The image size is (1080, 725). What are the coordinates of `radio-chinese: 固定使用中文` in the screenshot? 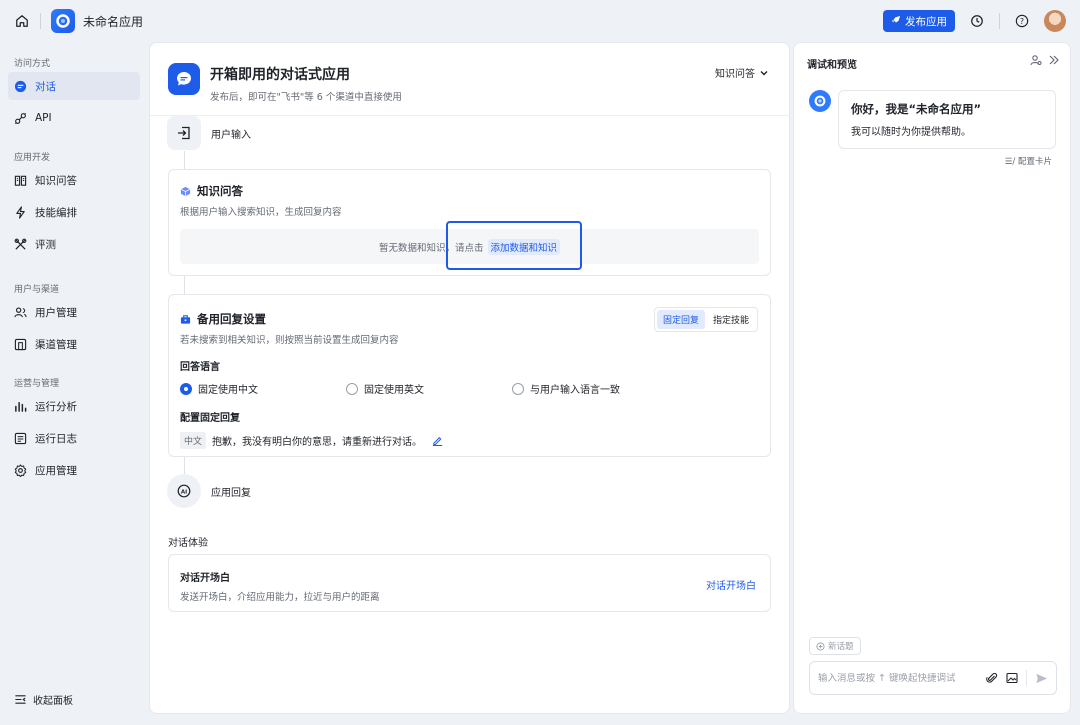 It's located at (263, 388).